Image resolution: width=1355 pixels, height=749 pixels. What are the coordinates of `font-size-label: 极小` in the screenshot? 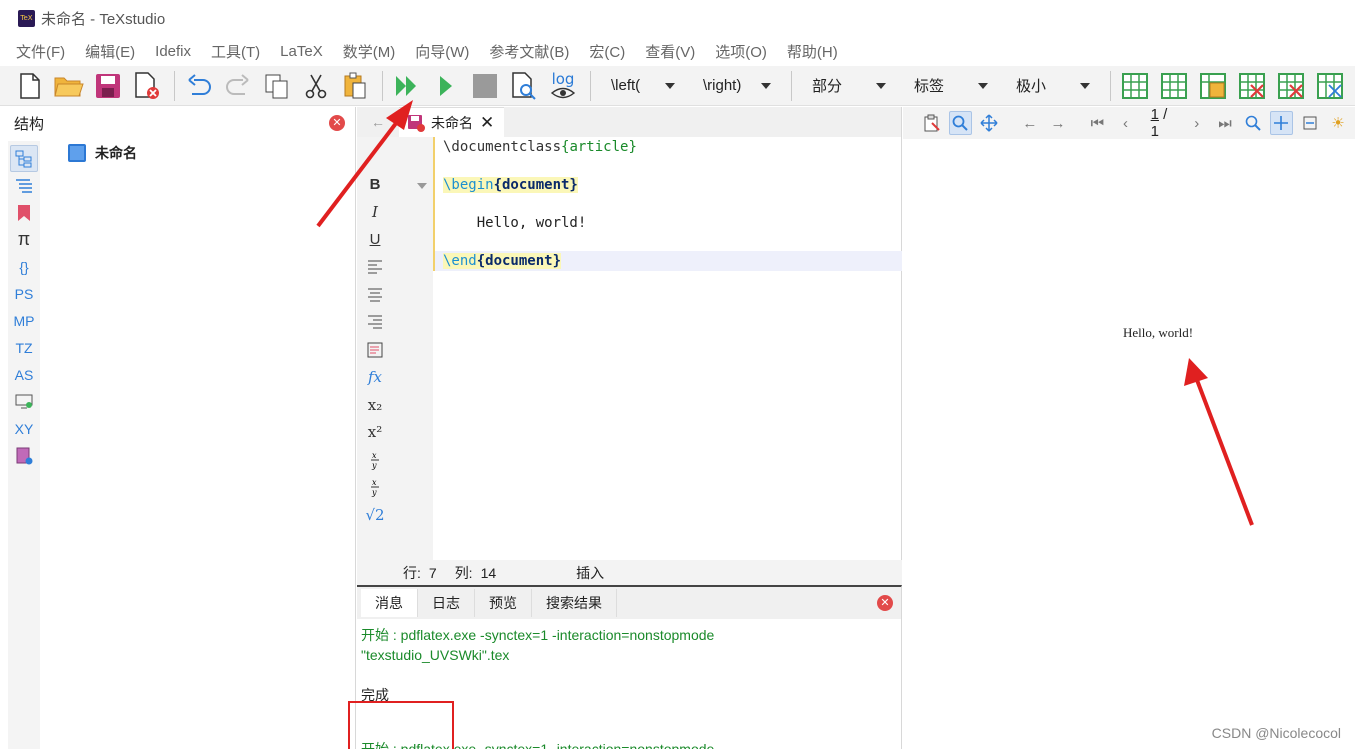 It's located at (1031, 86).